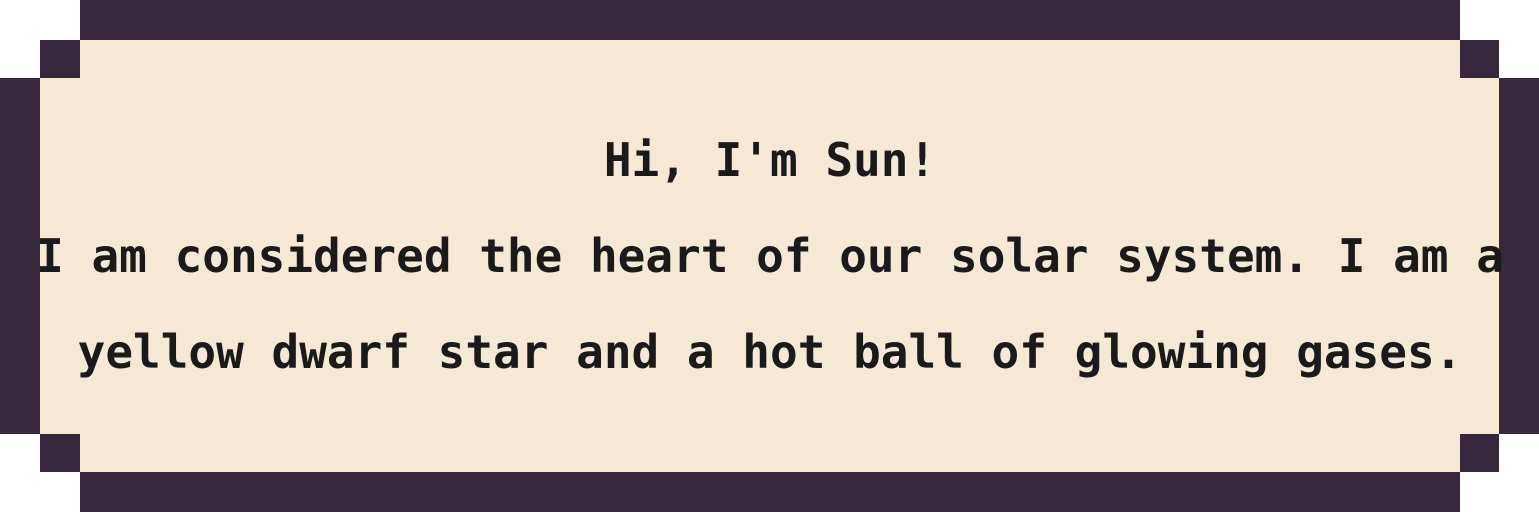 This screenshot has width=1539, height=512. Describe the element at coordinates (1479, 59) in the screenshot. I see `corner-top-right` at that location.